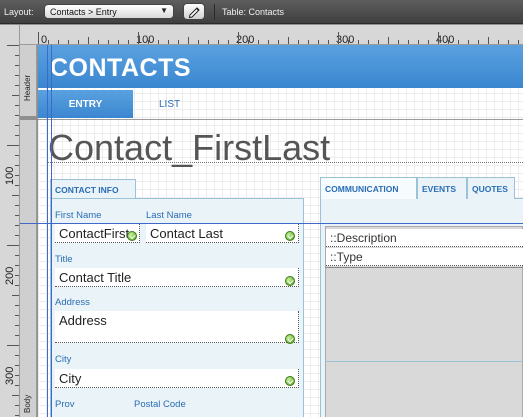 This screenshot has width=523, height=417. I want to click on title-field: Contact Title, so click(177, 277).